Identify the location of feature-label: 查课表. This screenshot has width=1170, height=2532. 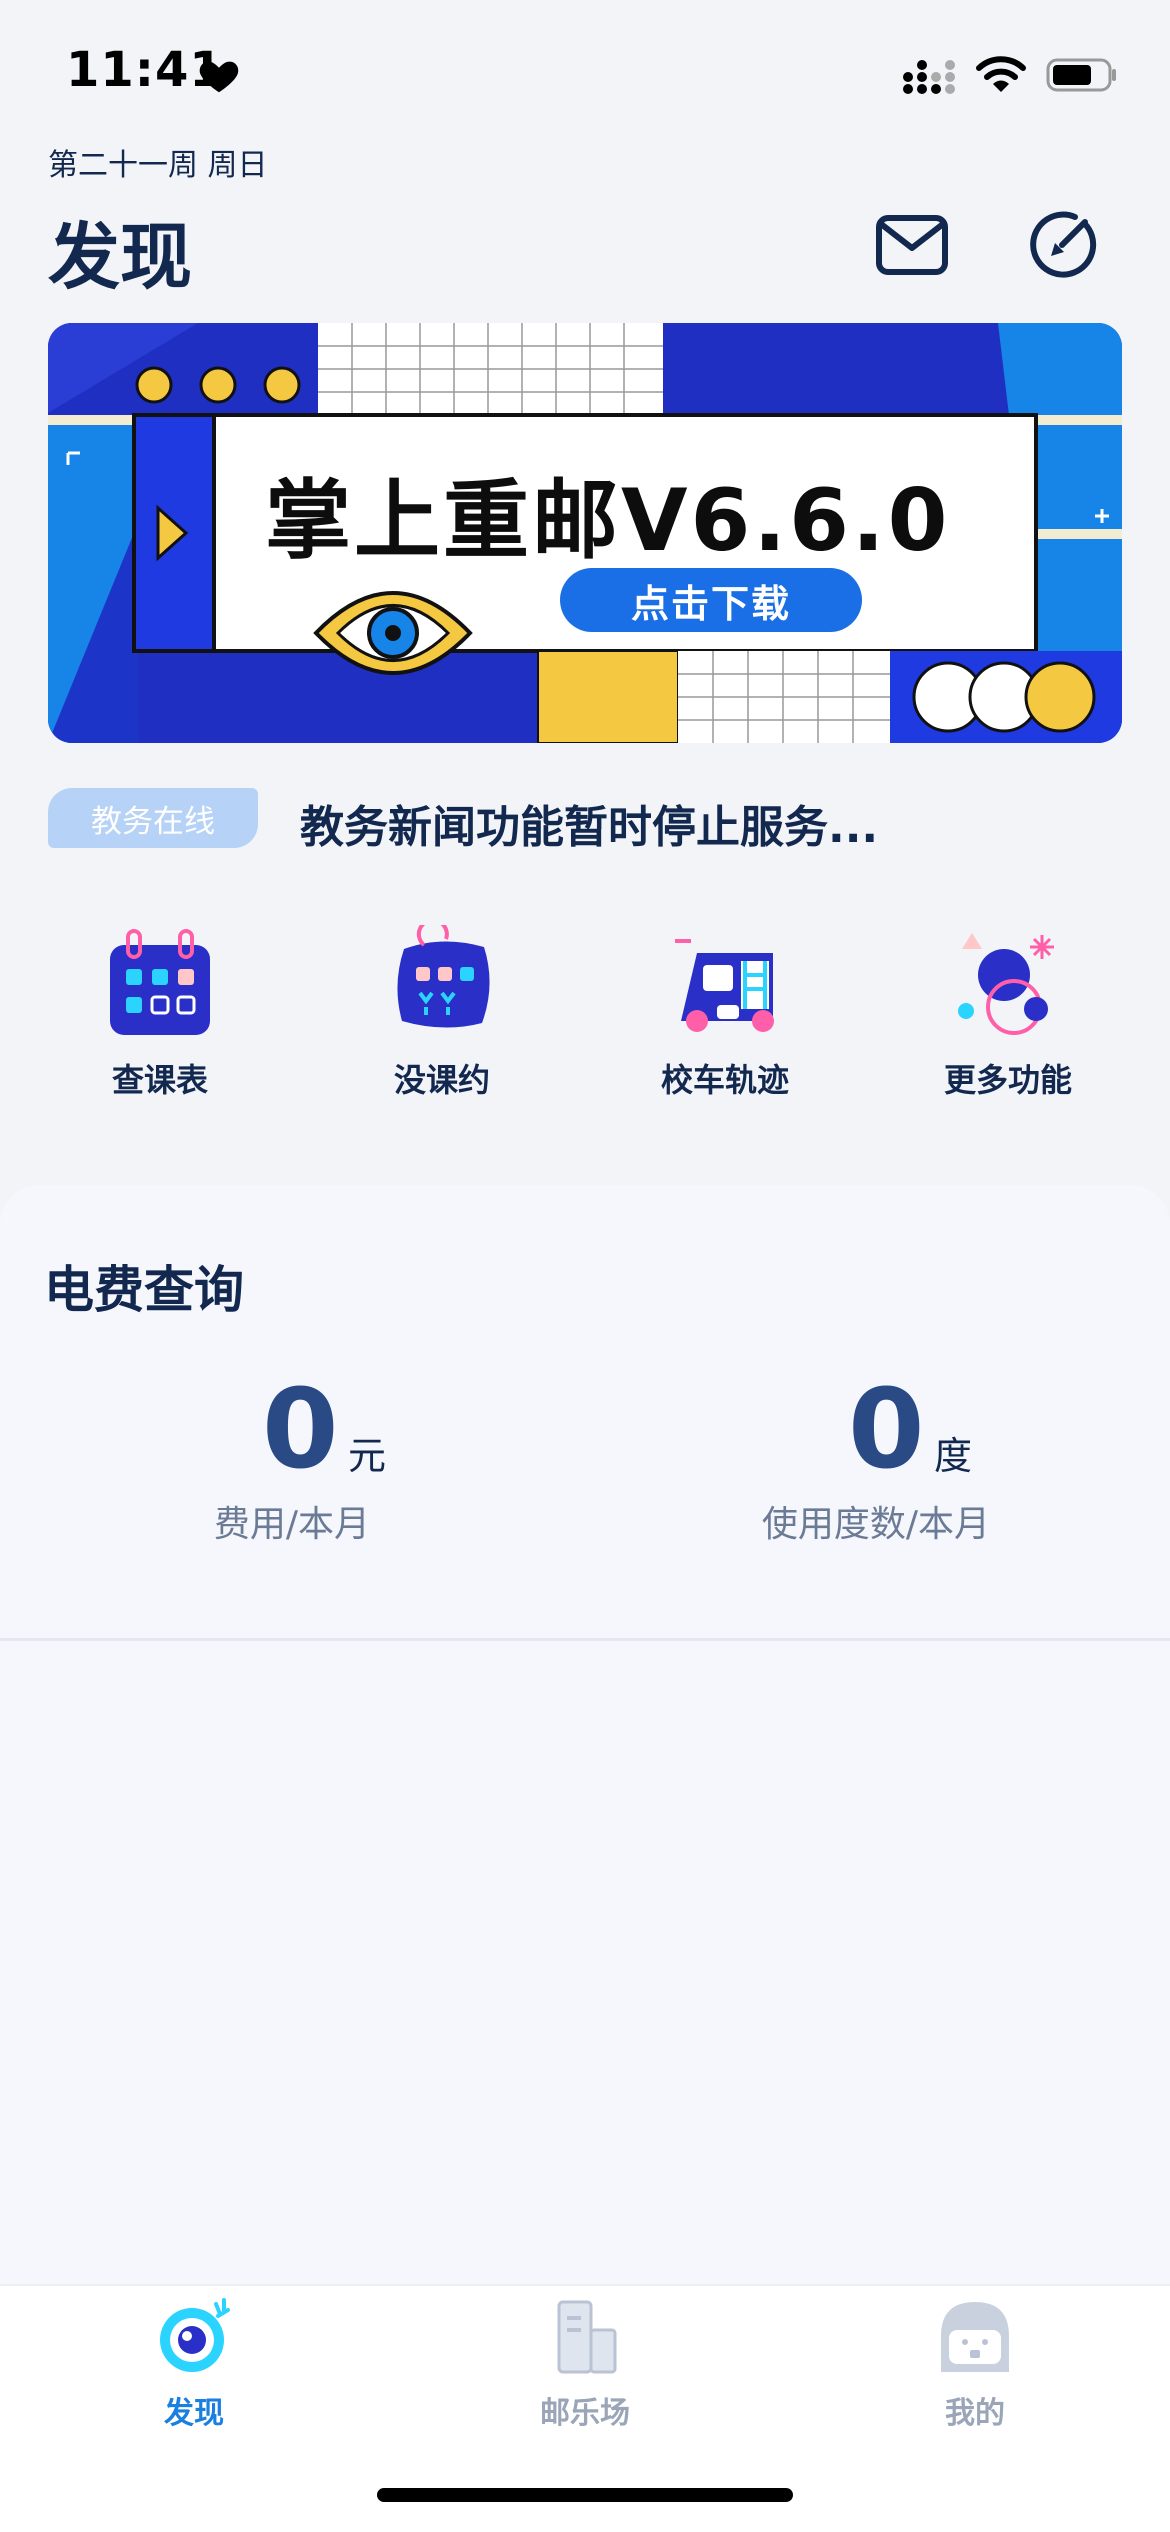
(159, 1080).